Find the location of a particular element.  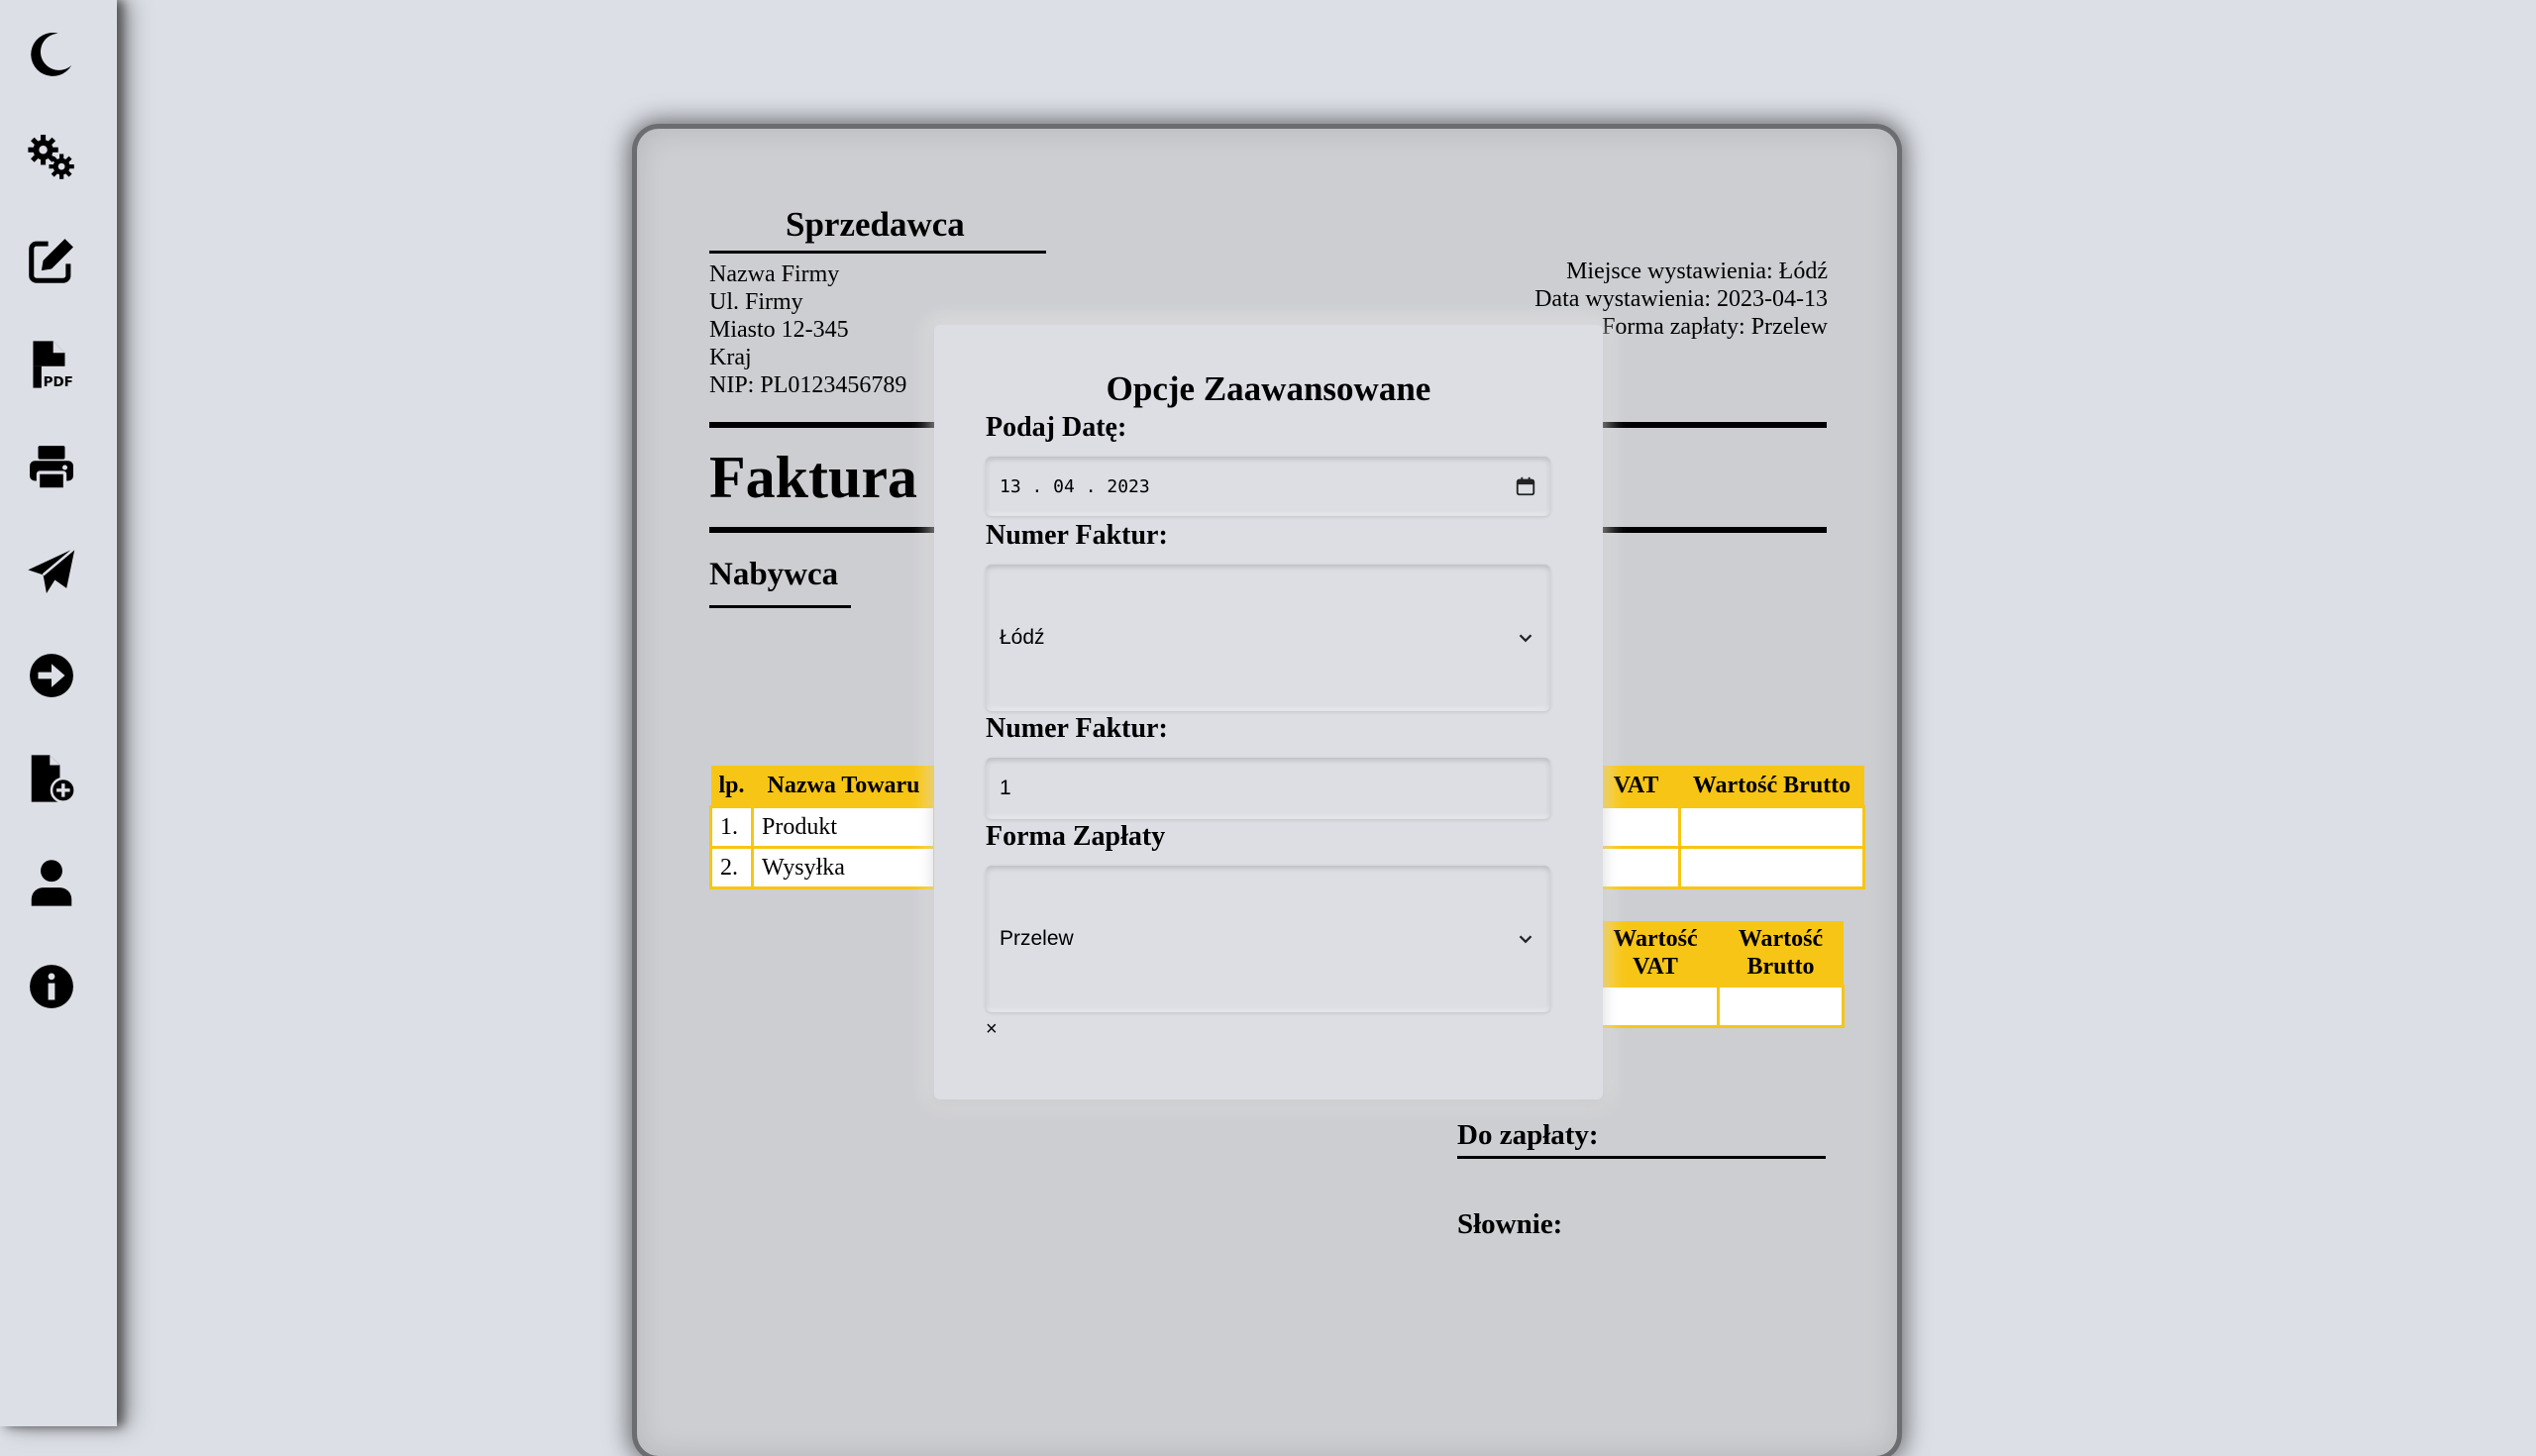

date-label: Podaj Datę: is located at coordinates (1056, 427).